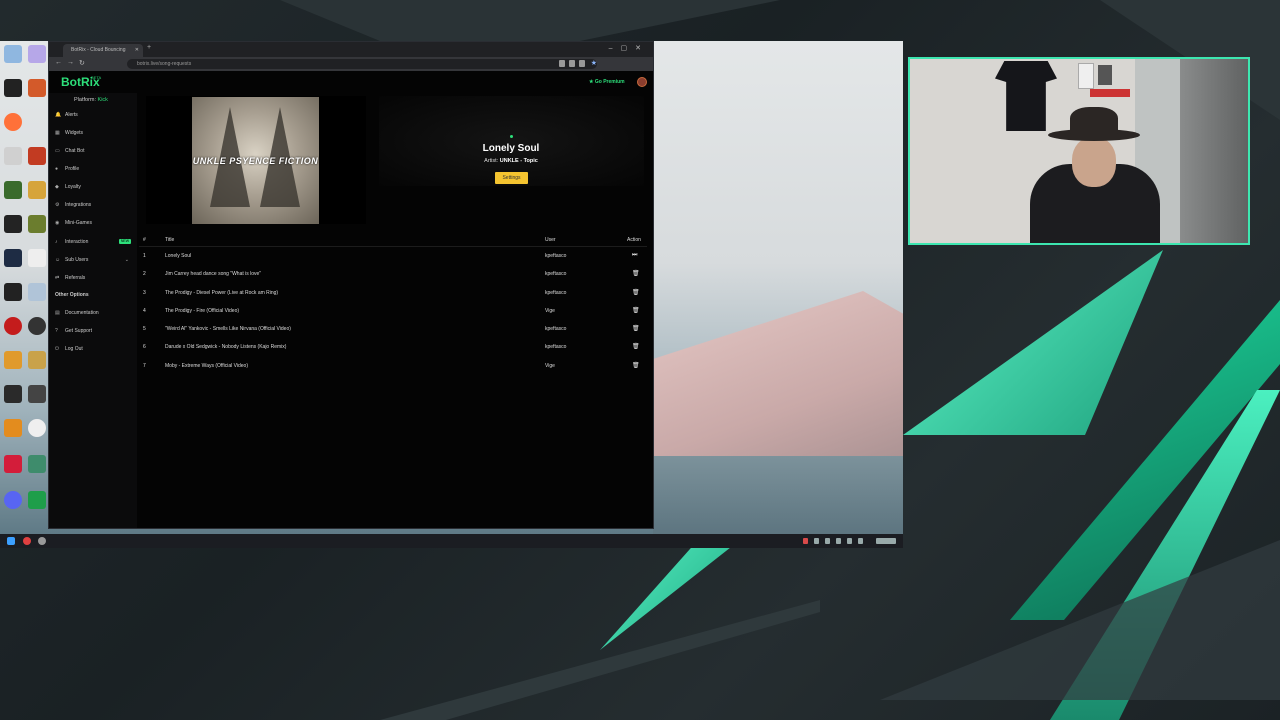  I want to click on sidebar-item-interaction: ♪ Interaction NEW, so click(95, 242).